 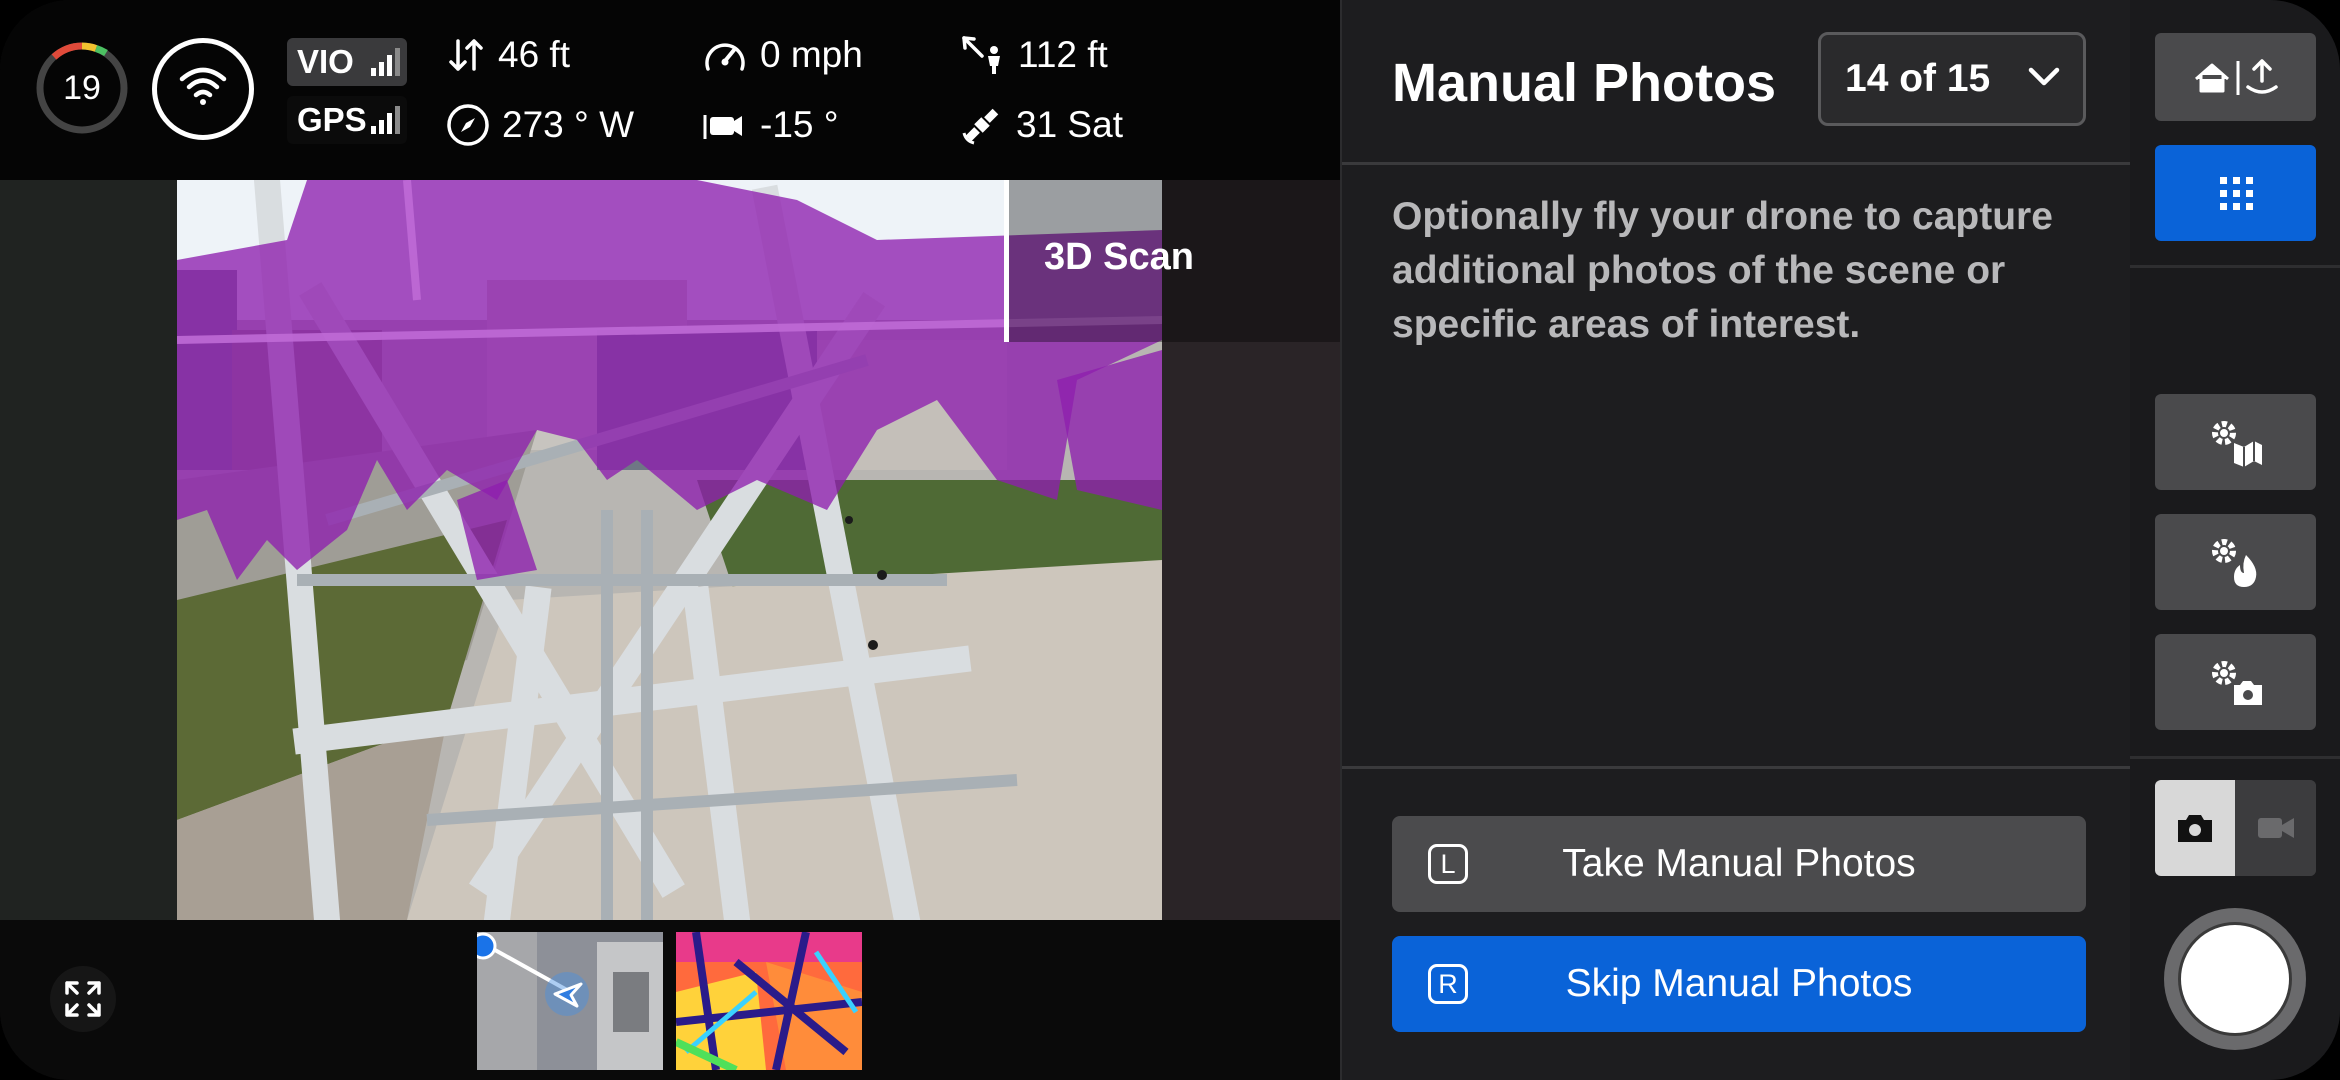 What do you see at coordinates (799, 124) in the screenshot?
I see `gimbal-value: -15 °` at bounding box center [799, 124].